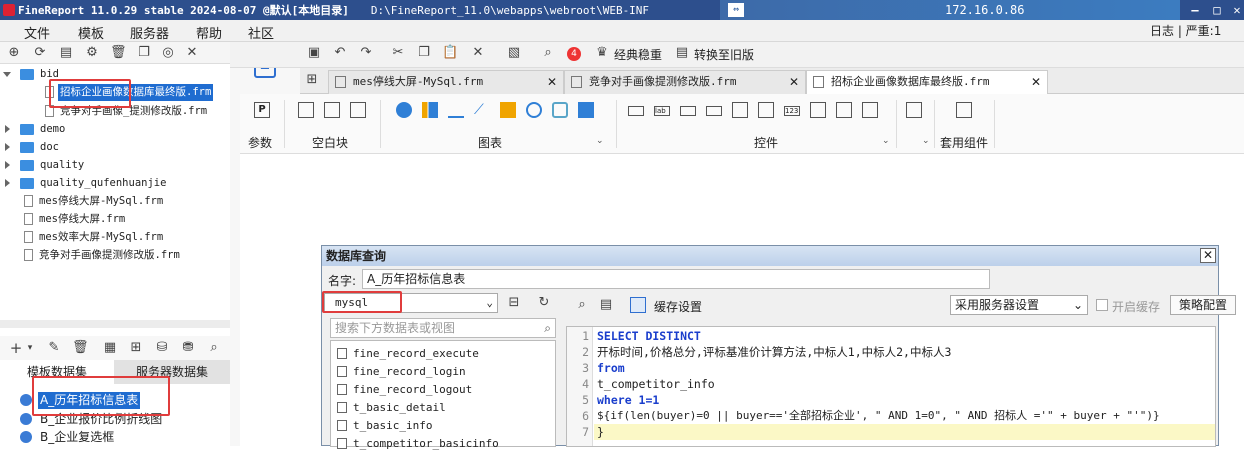  What do you see at coordinates (261, 32) in the screenshot?
I see `menu-community: 社区` at bounding box center [261, 32].